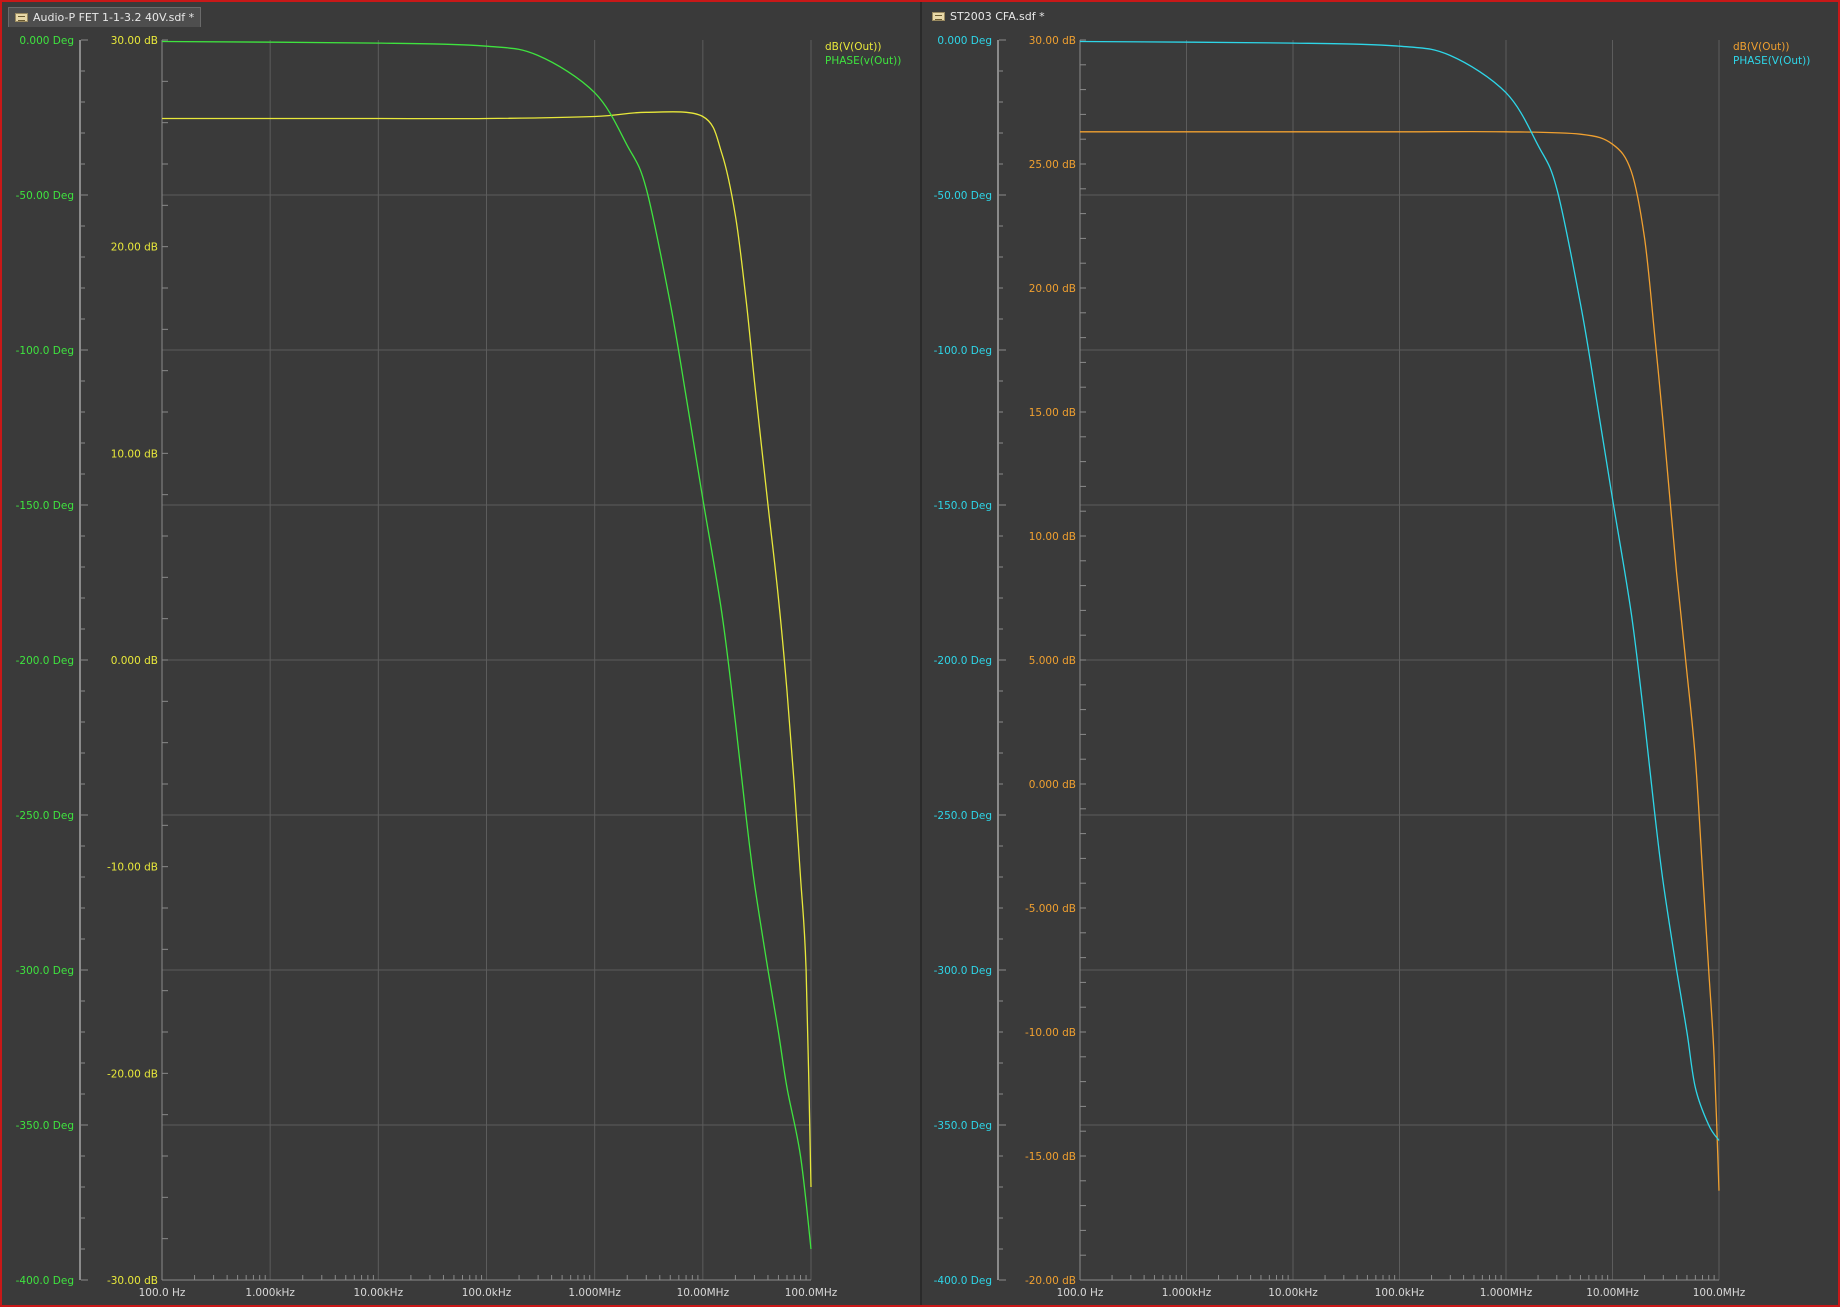  What do you see at coordinates (1052, 661) in the screenshot?
I see `db-tick-label: 5.000 dB` at bounding box center [1052, 661].